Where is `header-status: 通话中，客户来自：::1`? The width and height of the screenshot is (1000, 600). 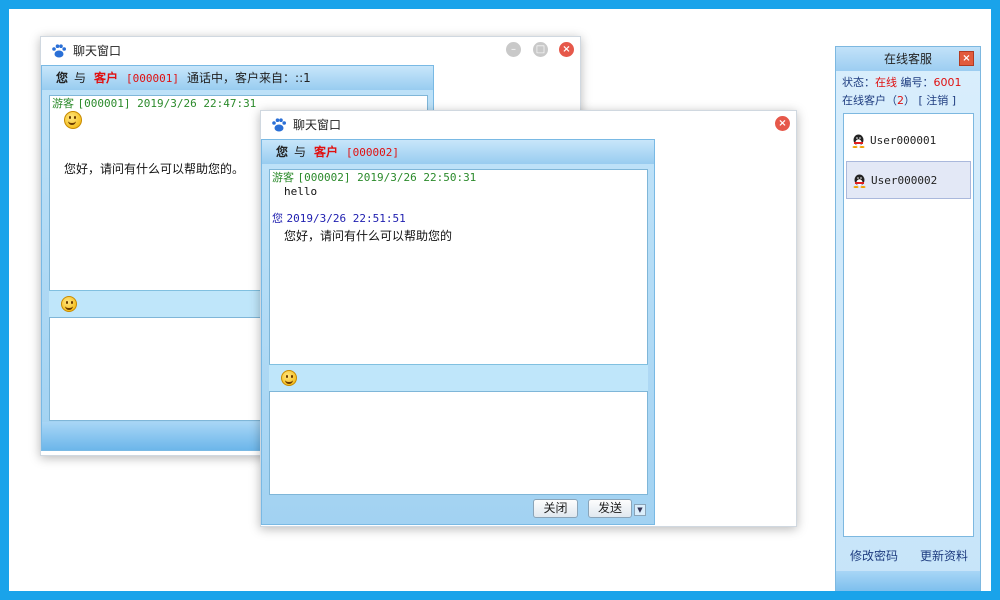 header-status: 通话中，客户来自：::1 is located at coordinates (249, 78).